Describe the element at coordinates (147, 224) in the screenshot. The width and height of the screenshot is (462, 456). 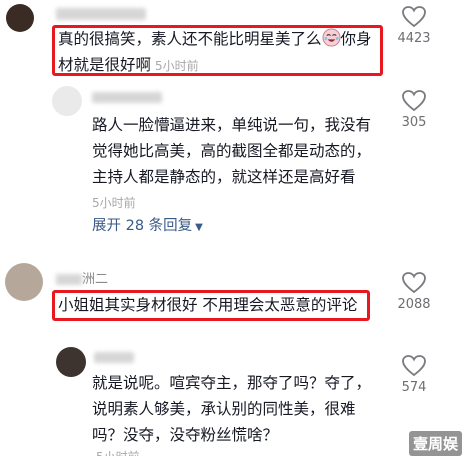
I see `expand-replies-link: 展开 28 条回复 ▼` at that location.